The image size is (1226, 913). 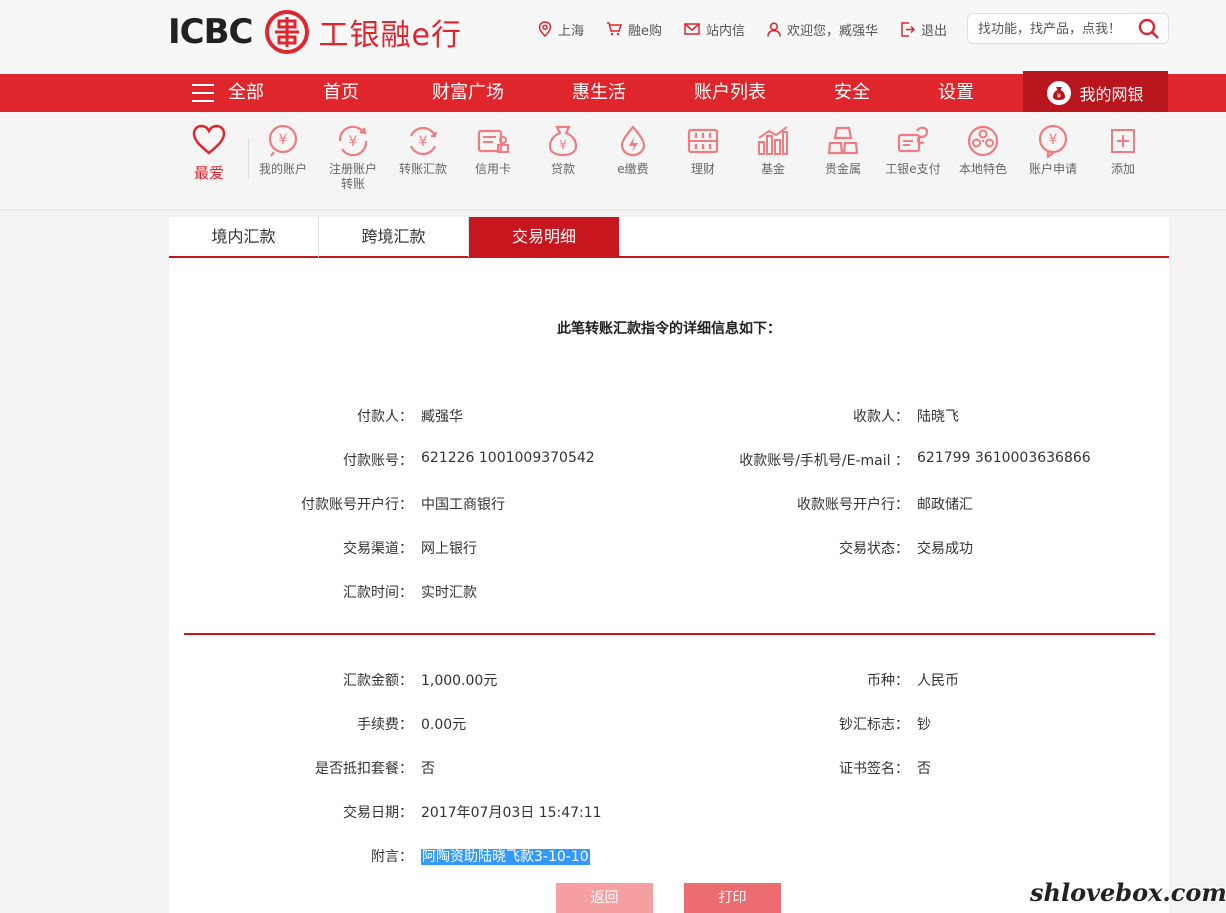 What do you see at coordinates (633, 150) in the screenshot?
I see `shortcut-e-payment: e缴费` at bounding box center [633, 150].